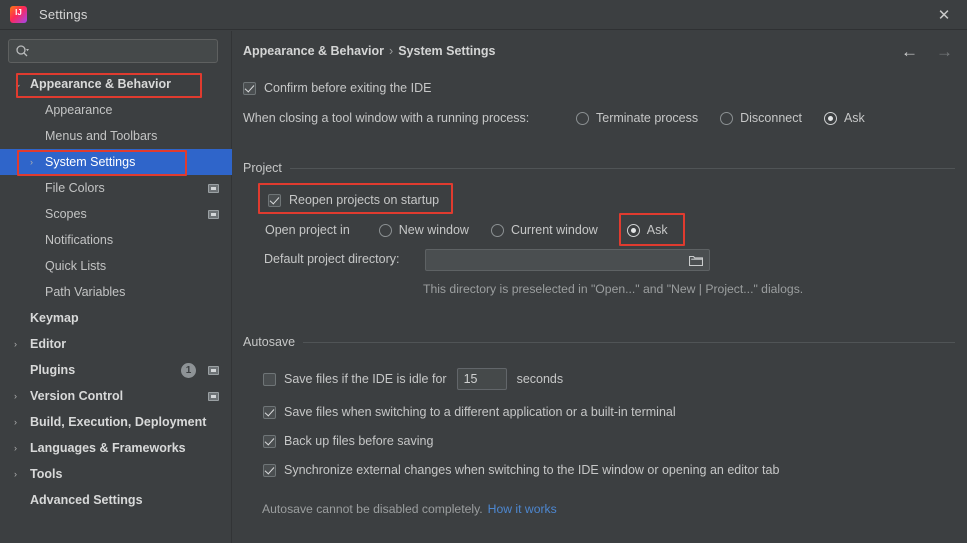  What do you see at coordinates (582, 118) in the screenshot?
I see `radio-terminate-process` at bounding box center [582, 118].